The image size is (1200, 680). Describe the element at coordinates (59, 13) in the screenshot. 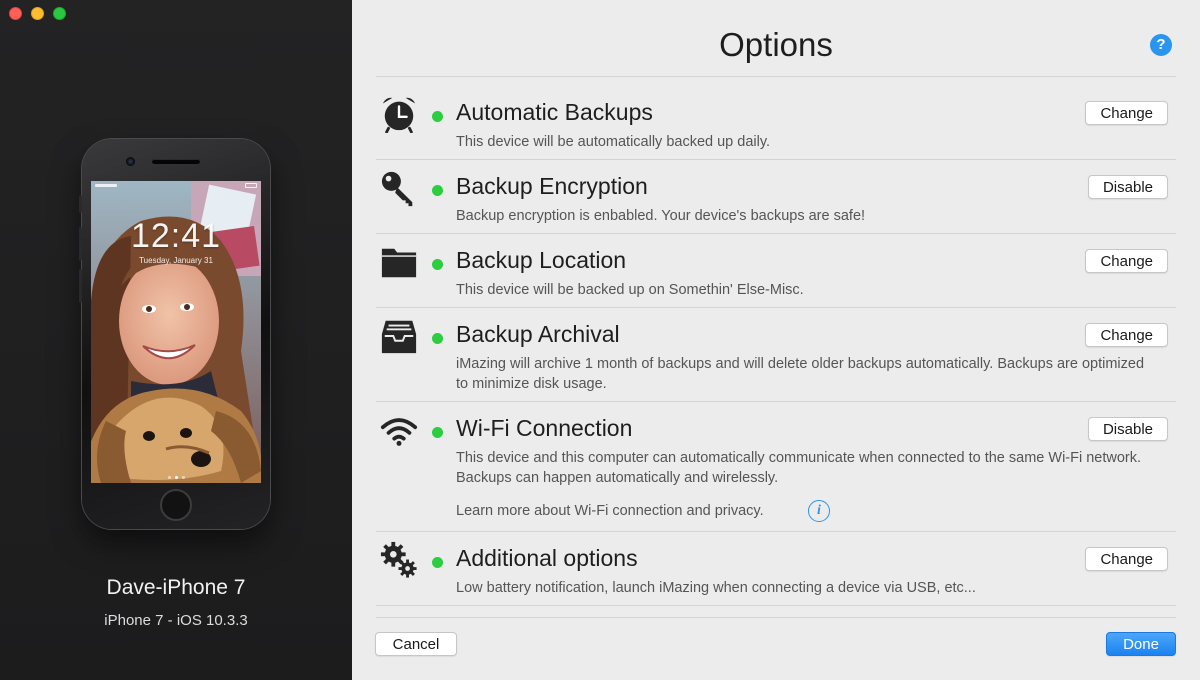

I see `maximize-window-button` at that location.